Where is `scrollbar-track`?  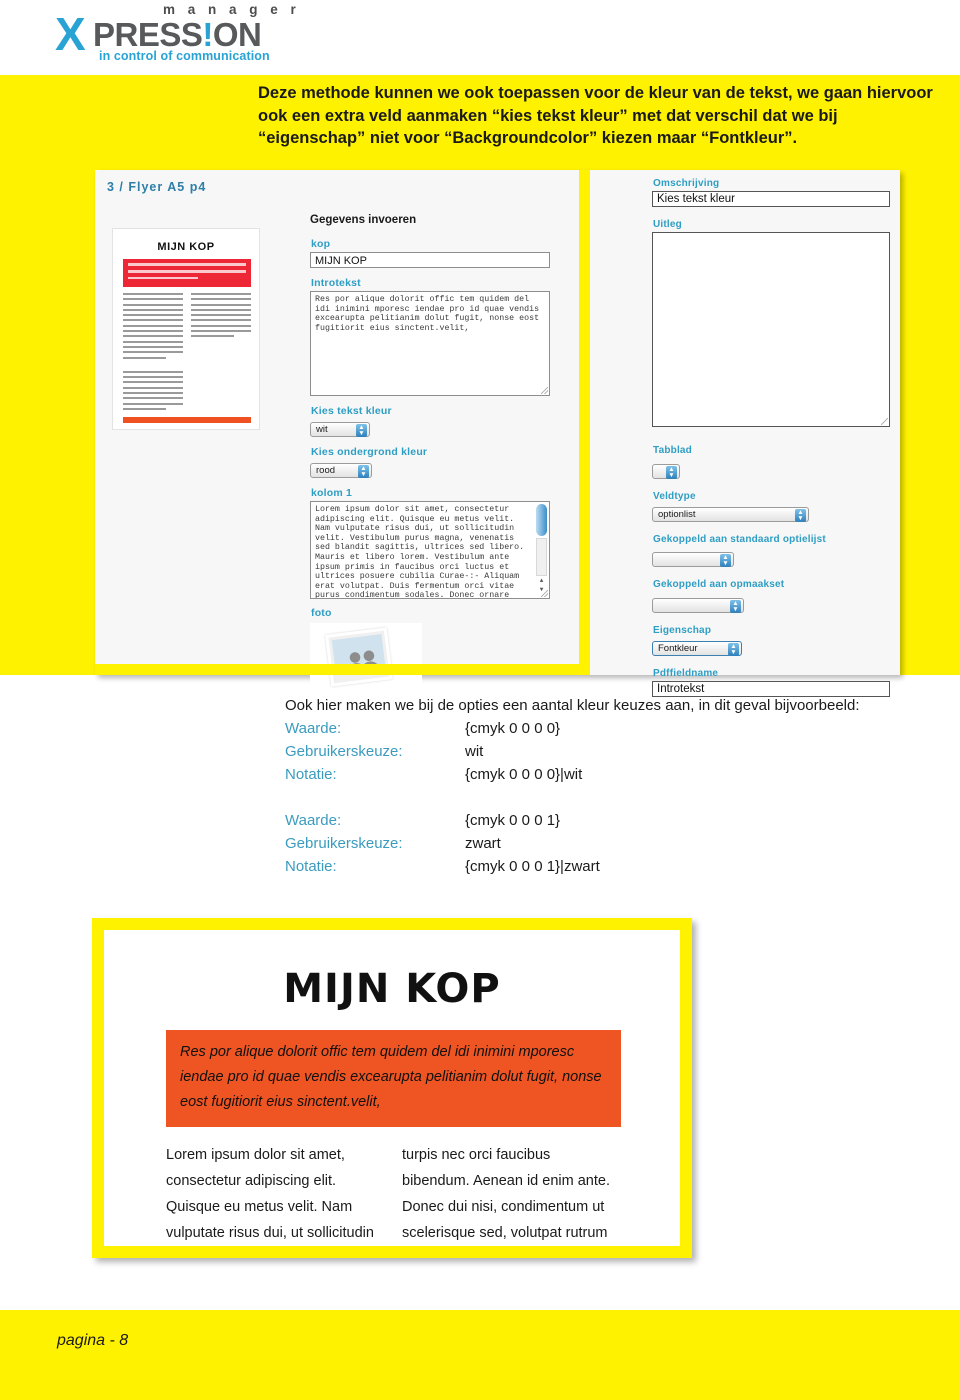
scrollbar-track is located at coordinates (541, 557).